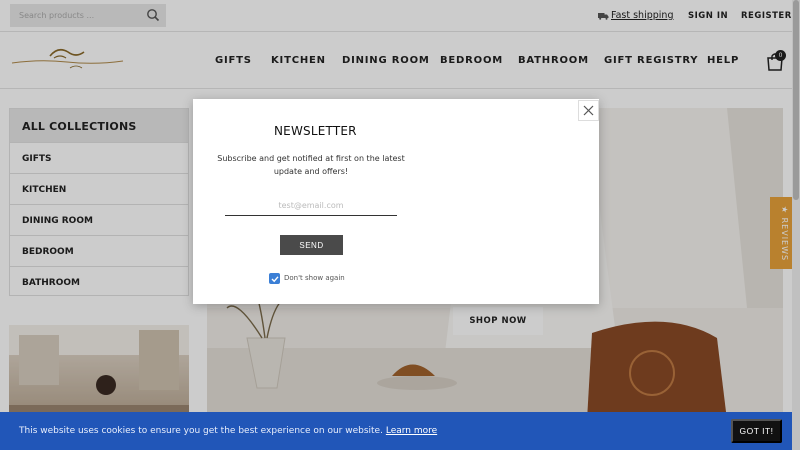  Describe the element at coordinates (756, 431) in the screenshot. I see `got-it-button: GOT IT!` at that location.